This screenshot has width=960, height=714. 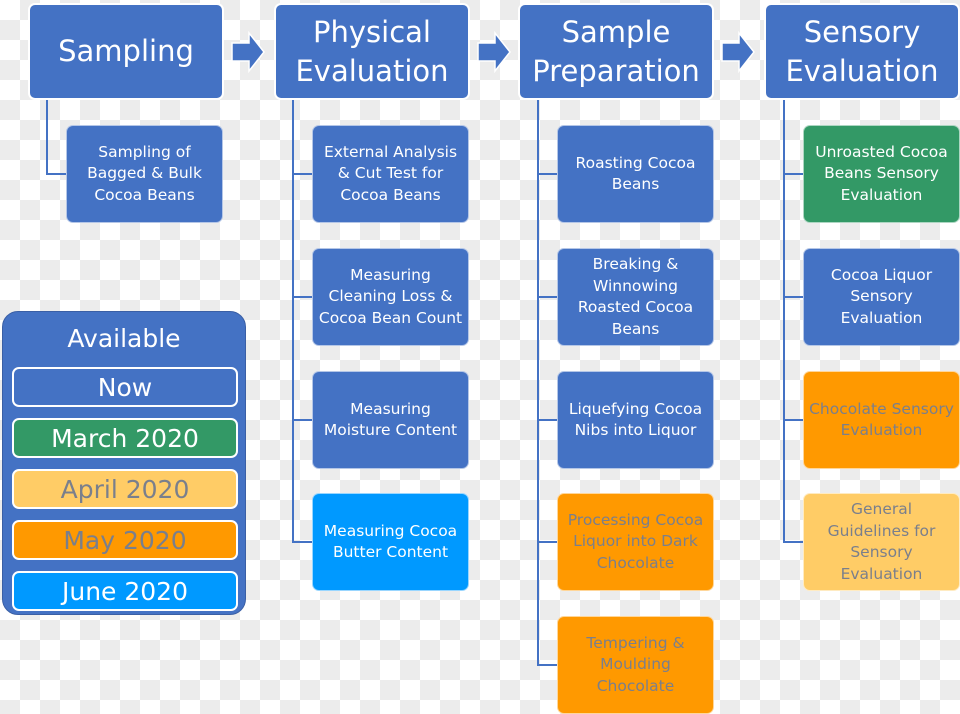 I want to click on legend-item-april-2020: April 2020, so click(x=125, y=489).